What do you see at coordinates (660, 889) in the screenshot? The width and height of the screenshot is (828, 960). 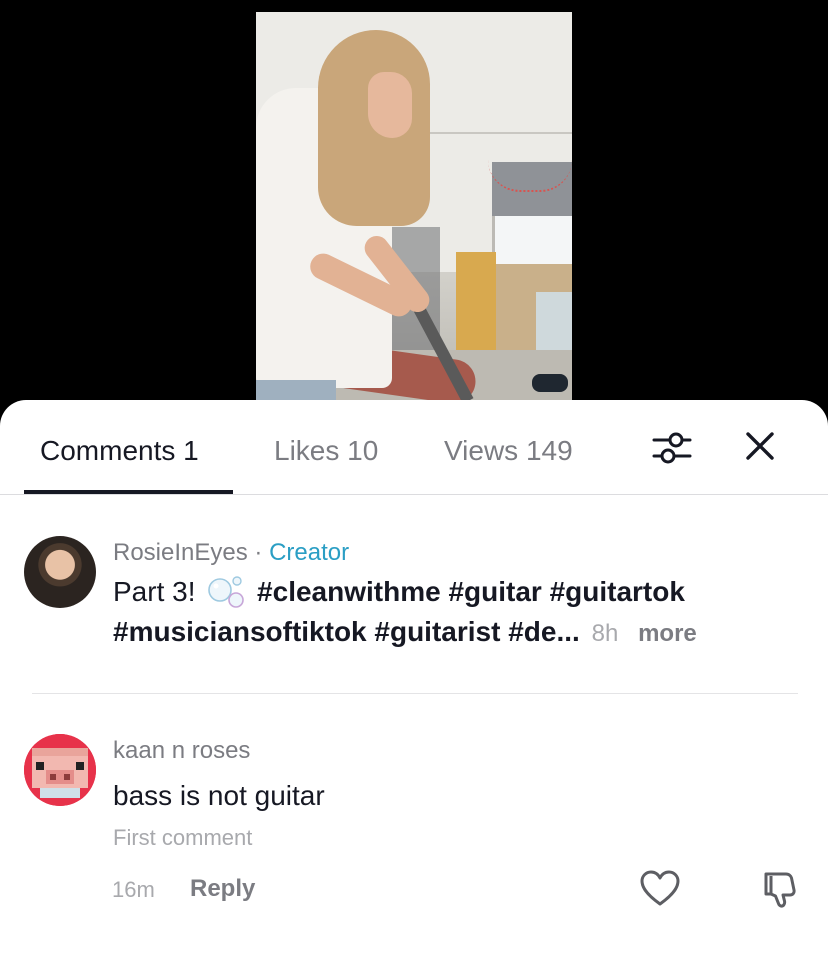 I see `heart-icon` at bounding box center [660, 889].